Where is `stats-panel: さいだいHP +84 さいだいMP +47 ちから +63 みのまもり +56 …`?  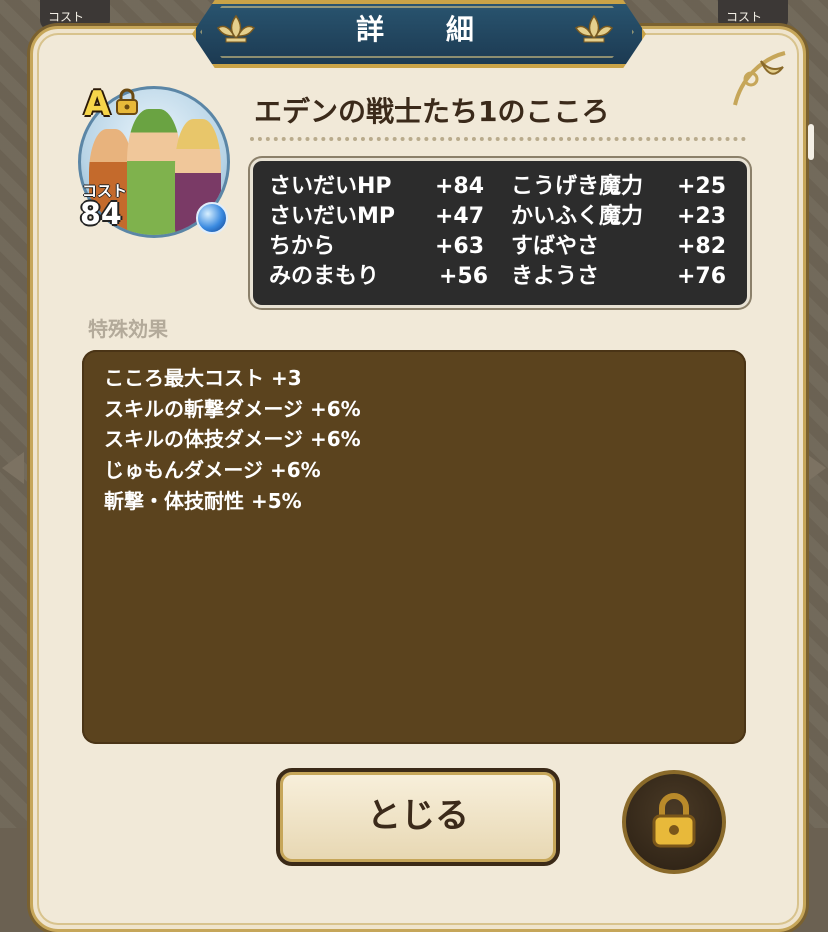
stats-panel: さいだいHP +84 さいだいMP +47 ちから +63 みのまもり +56 … is located at coordinates (500, 233).